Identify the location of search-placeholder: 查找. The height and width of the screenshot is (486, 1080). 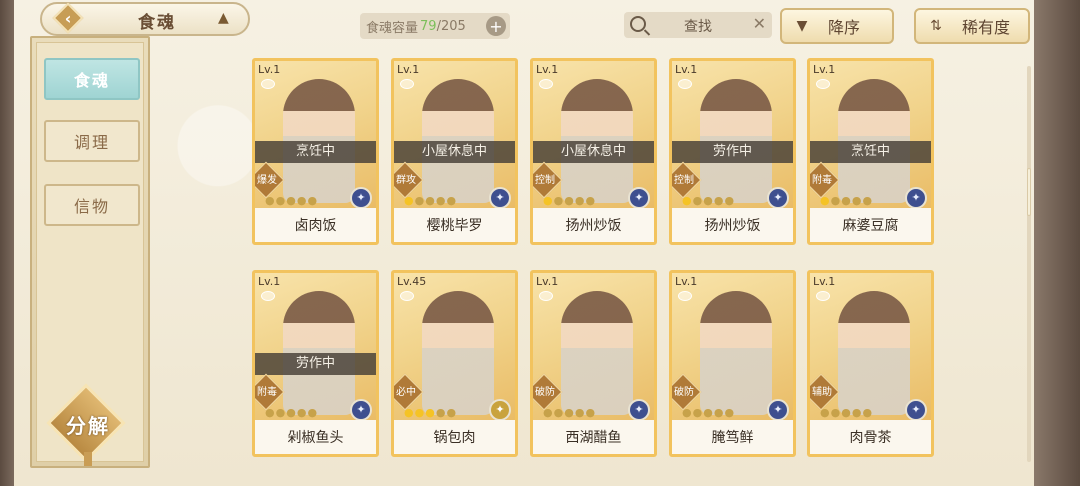
(698, 27).